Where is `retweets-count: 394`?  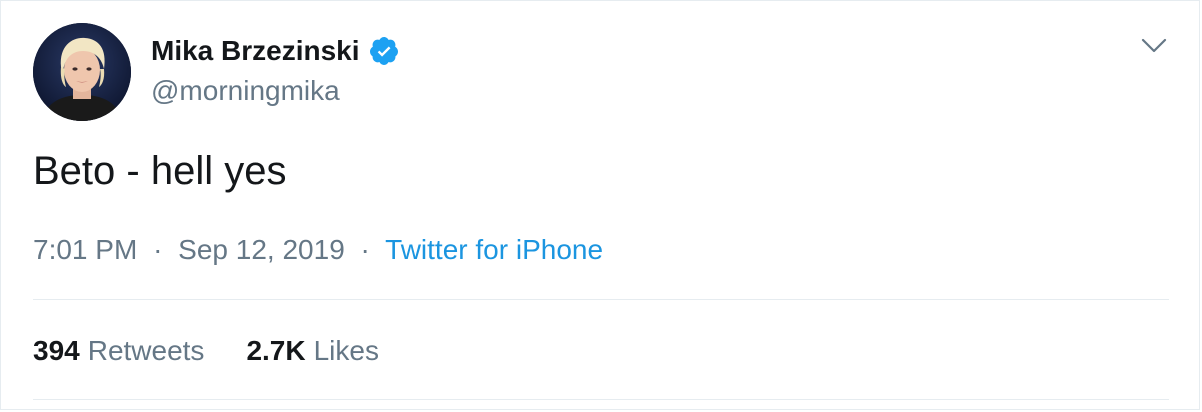
retweets-count: 394 is located at coordinates (56, 350).